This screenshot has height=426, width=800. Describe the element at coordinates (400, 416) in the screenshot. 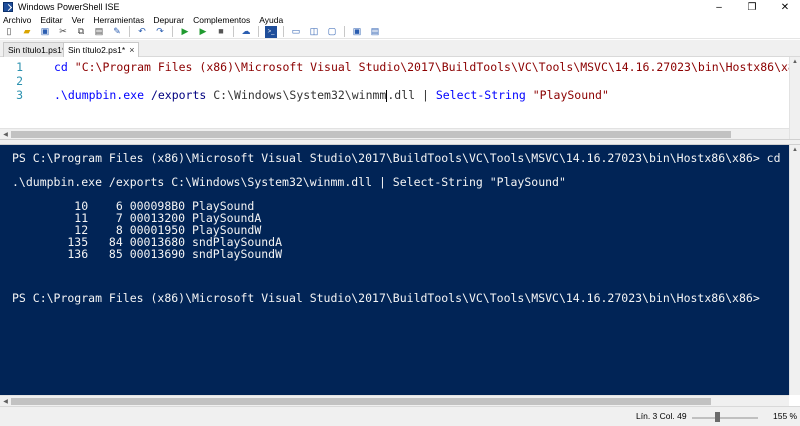

I see `status-bar: Lín. 3 Col. 49 155 %` at that location.